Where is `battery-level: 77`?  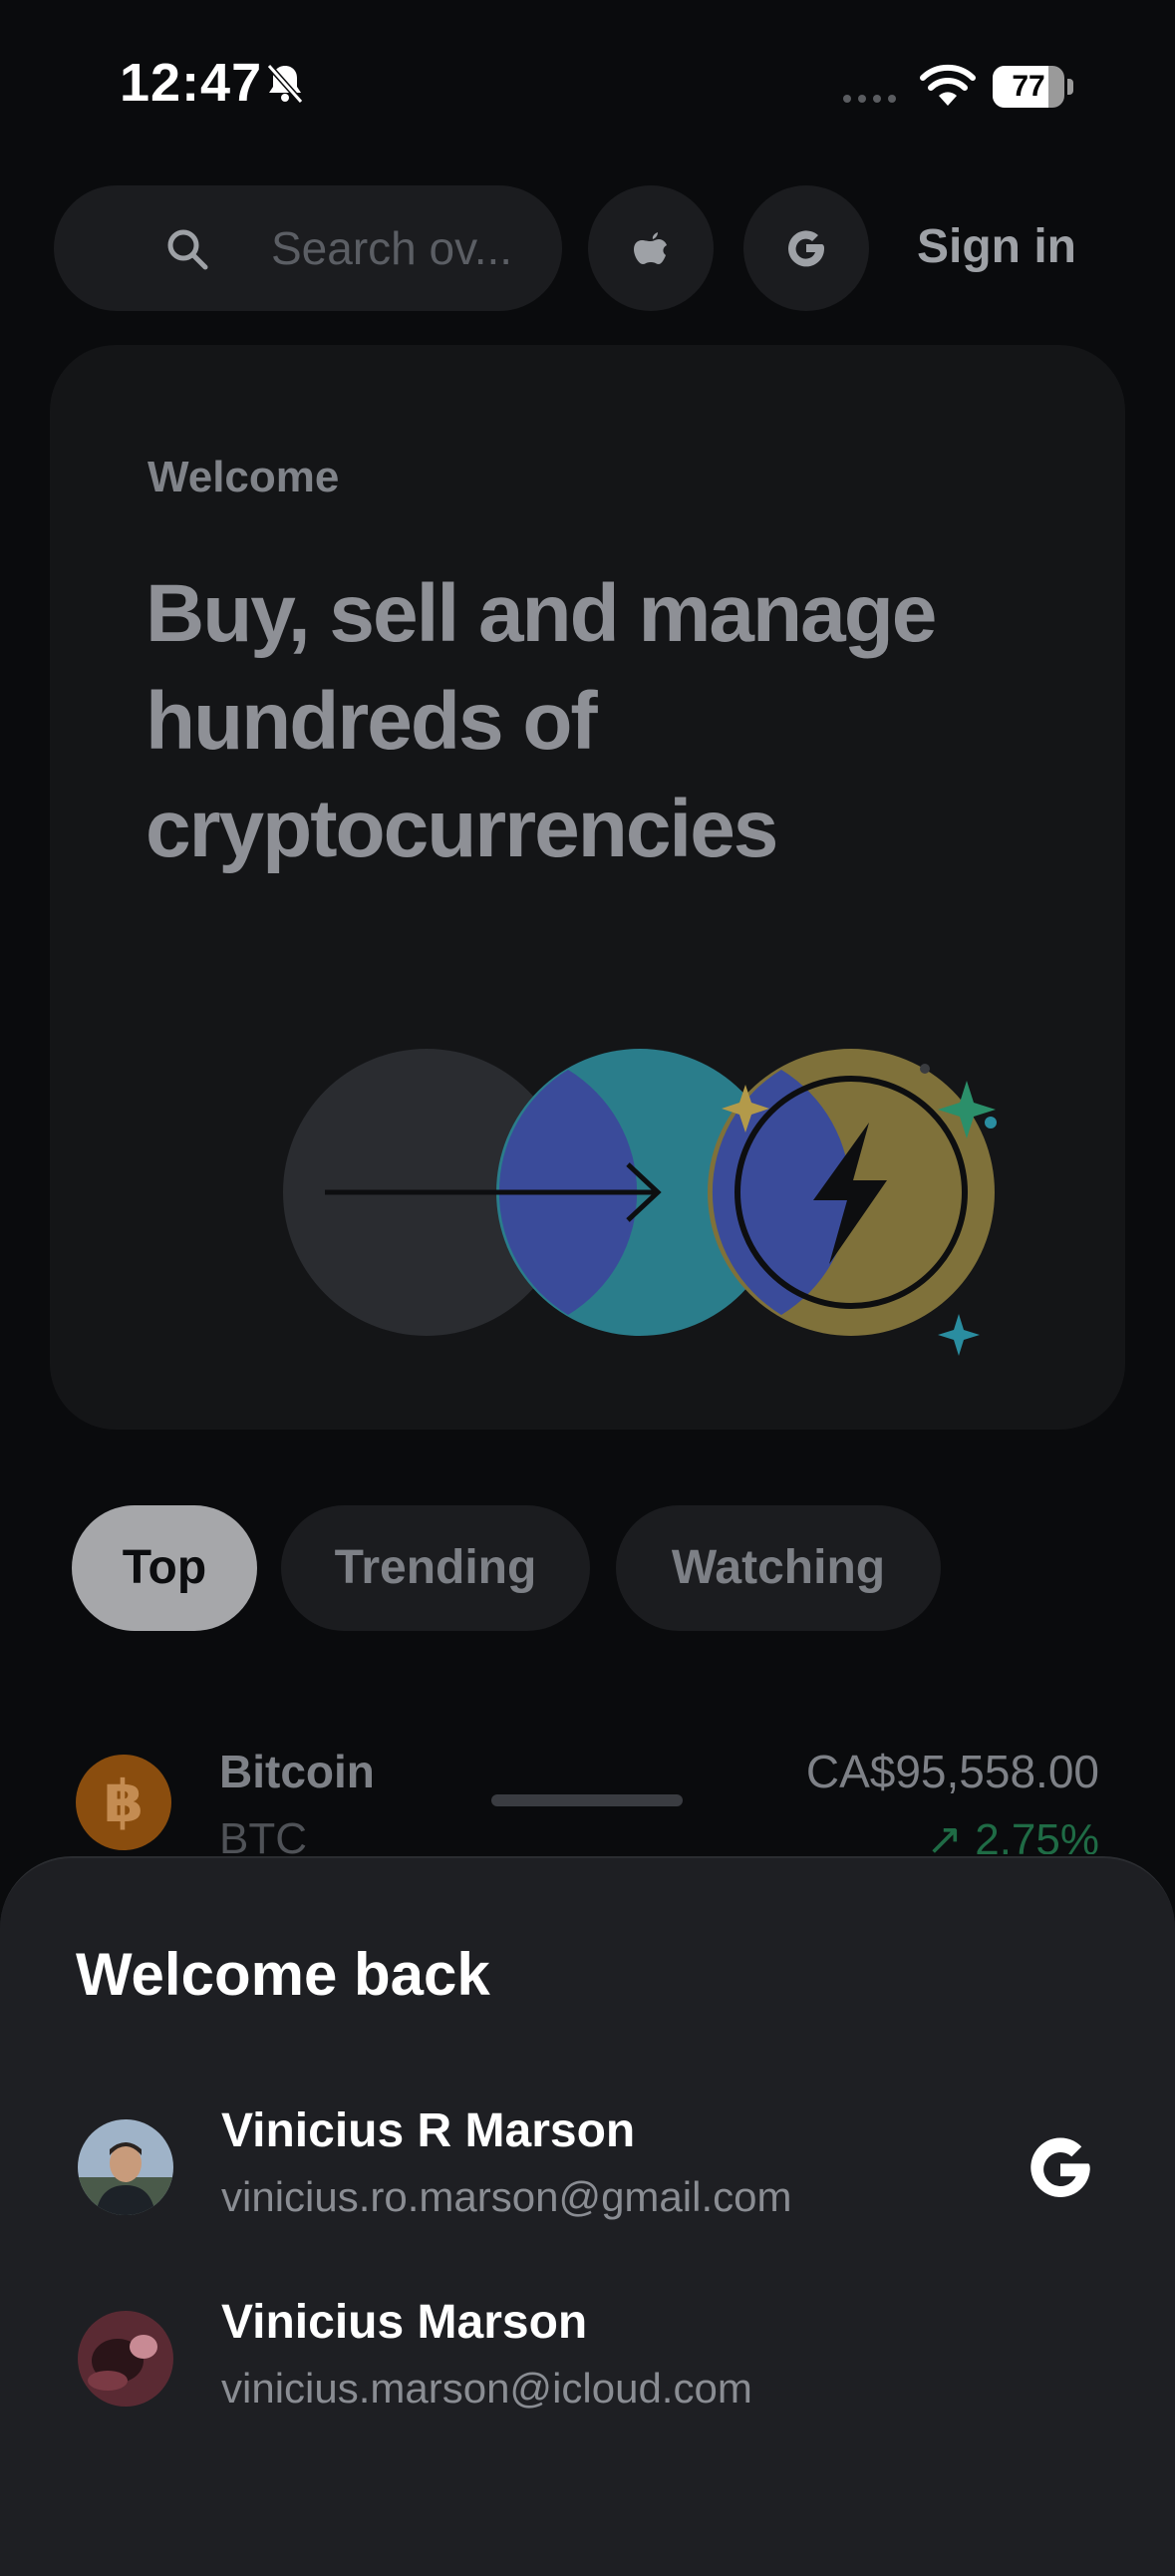
battery-level: 77 is located at coordinates (1028, 86).